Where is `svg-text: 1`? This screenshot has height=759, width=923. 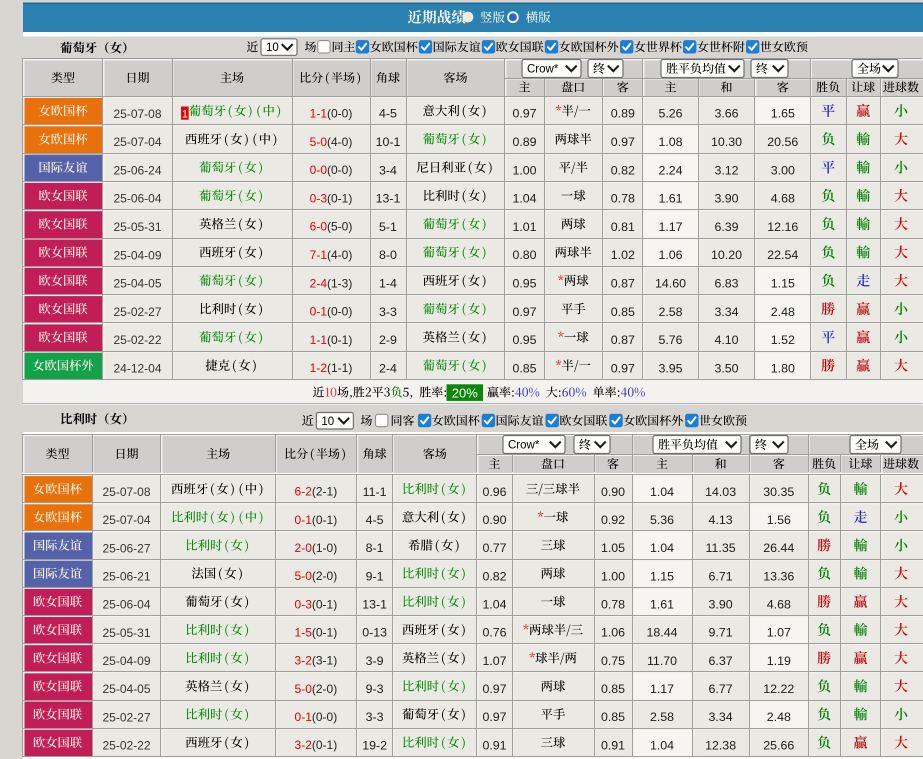
svg-text: 1 is located at coordinates (185, 115).